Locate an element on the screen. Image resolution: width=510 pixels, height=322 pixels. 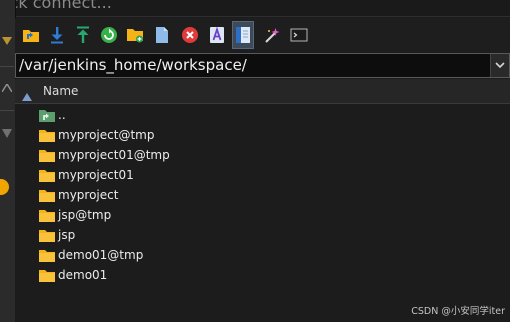
parent-folder-button is located at coordinates (31, 35).